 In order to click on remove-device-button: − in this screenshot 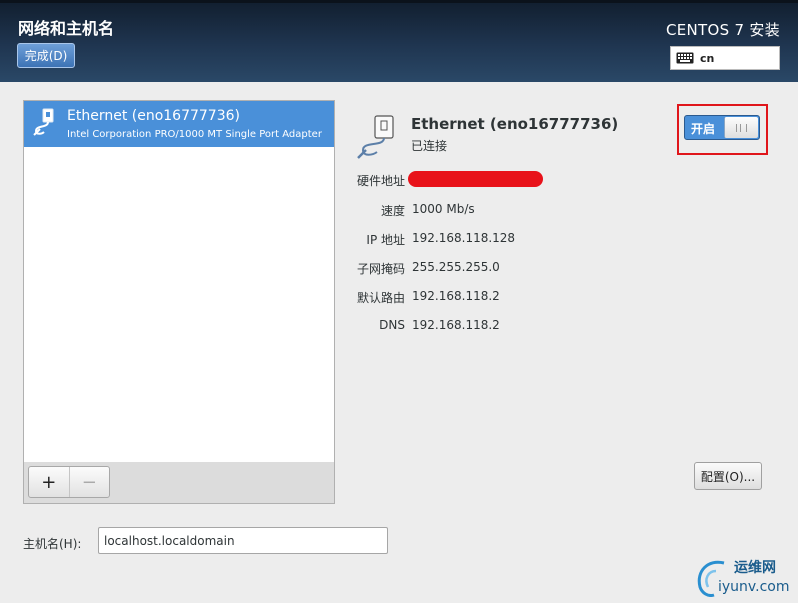, I will do `click(90, 482)`.